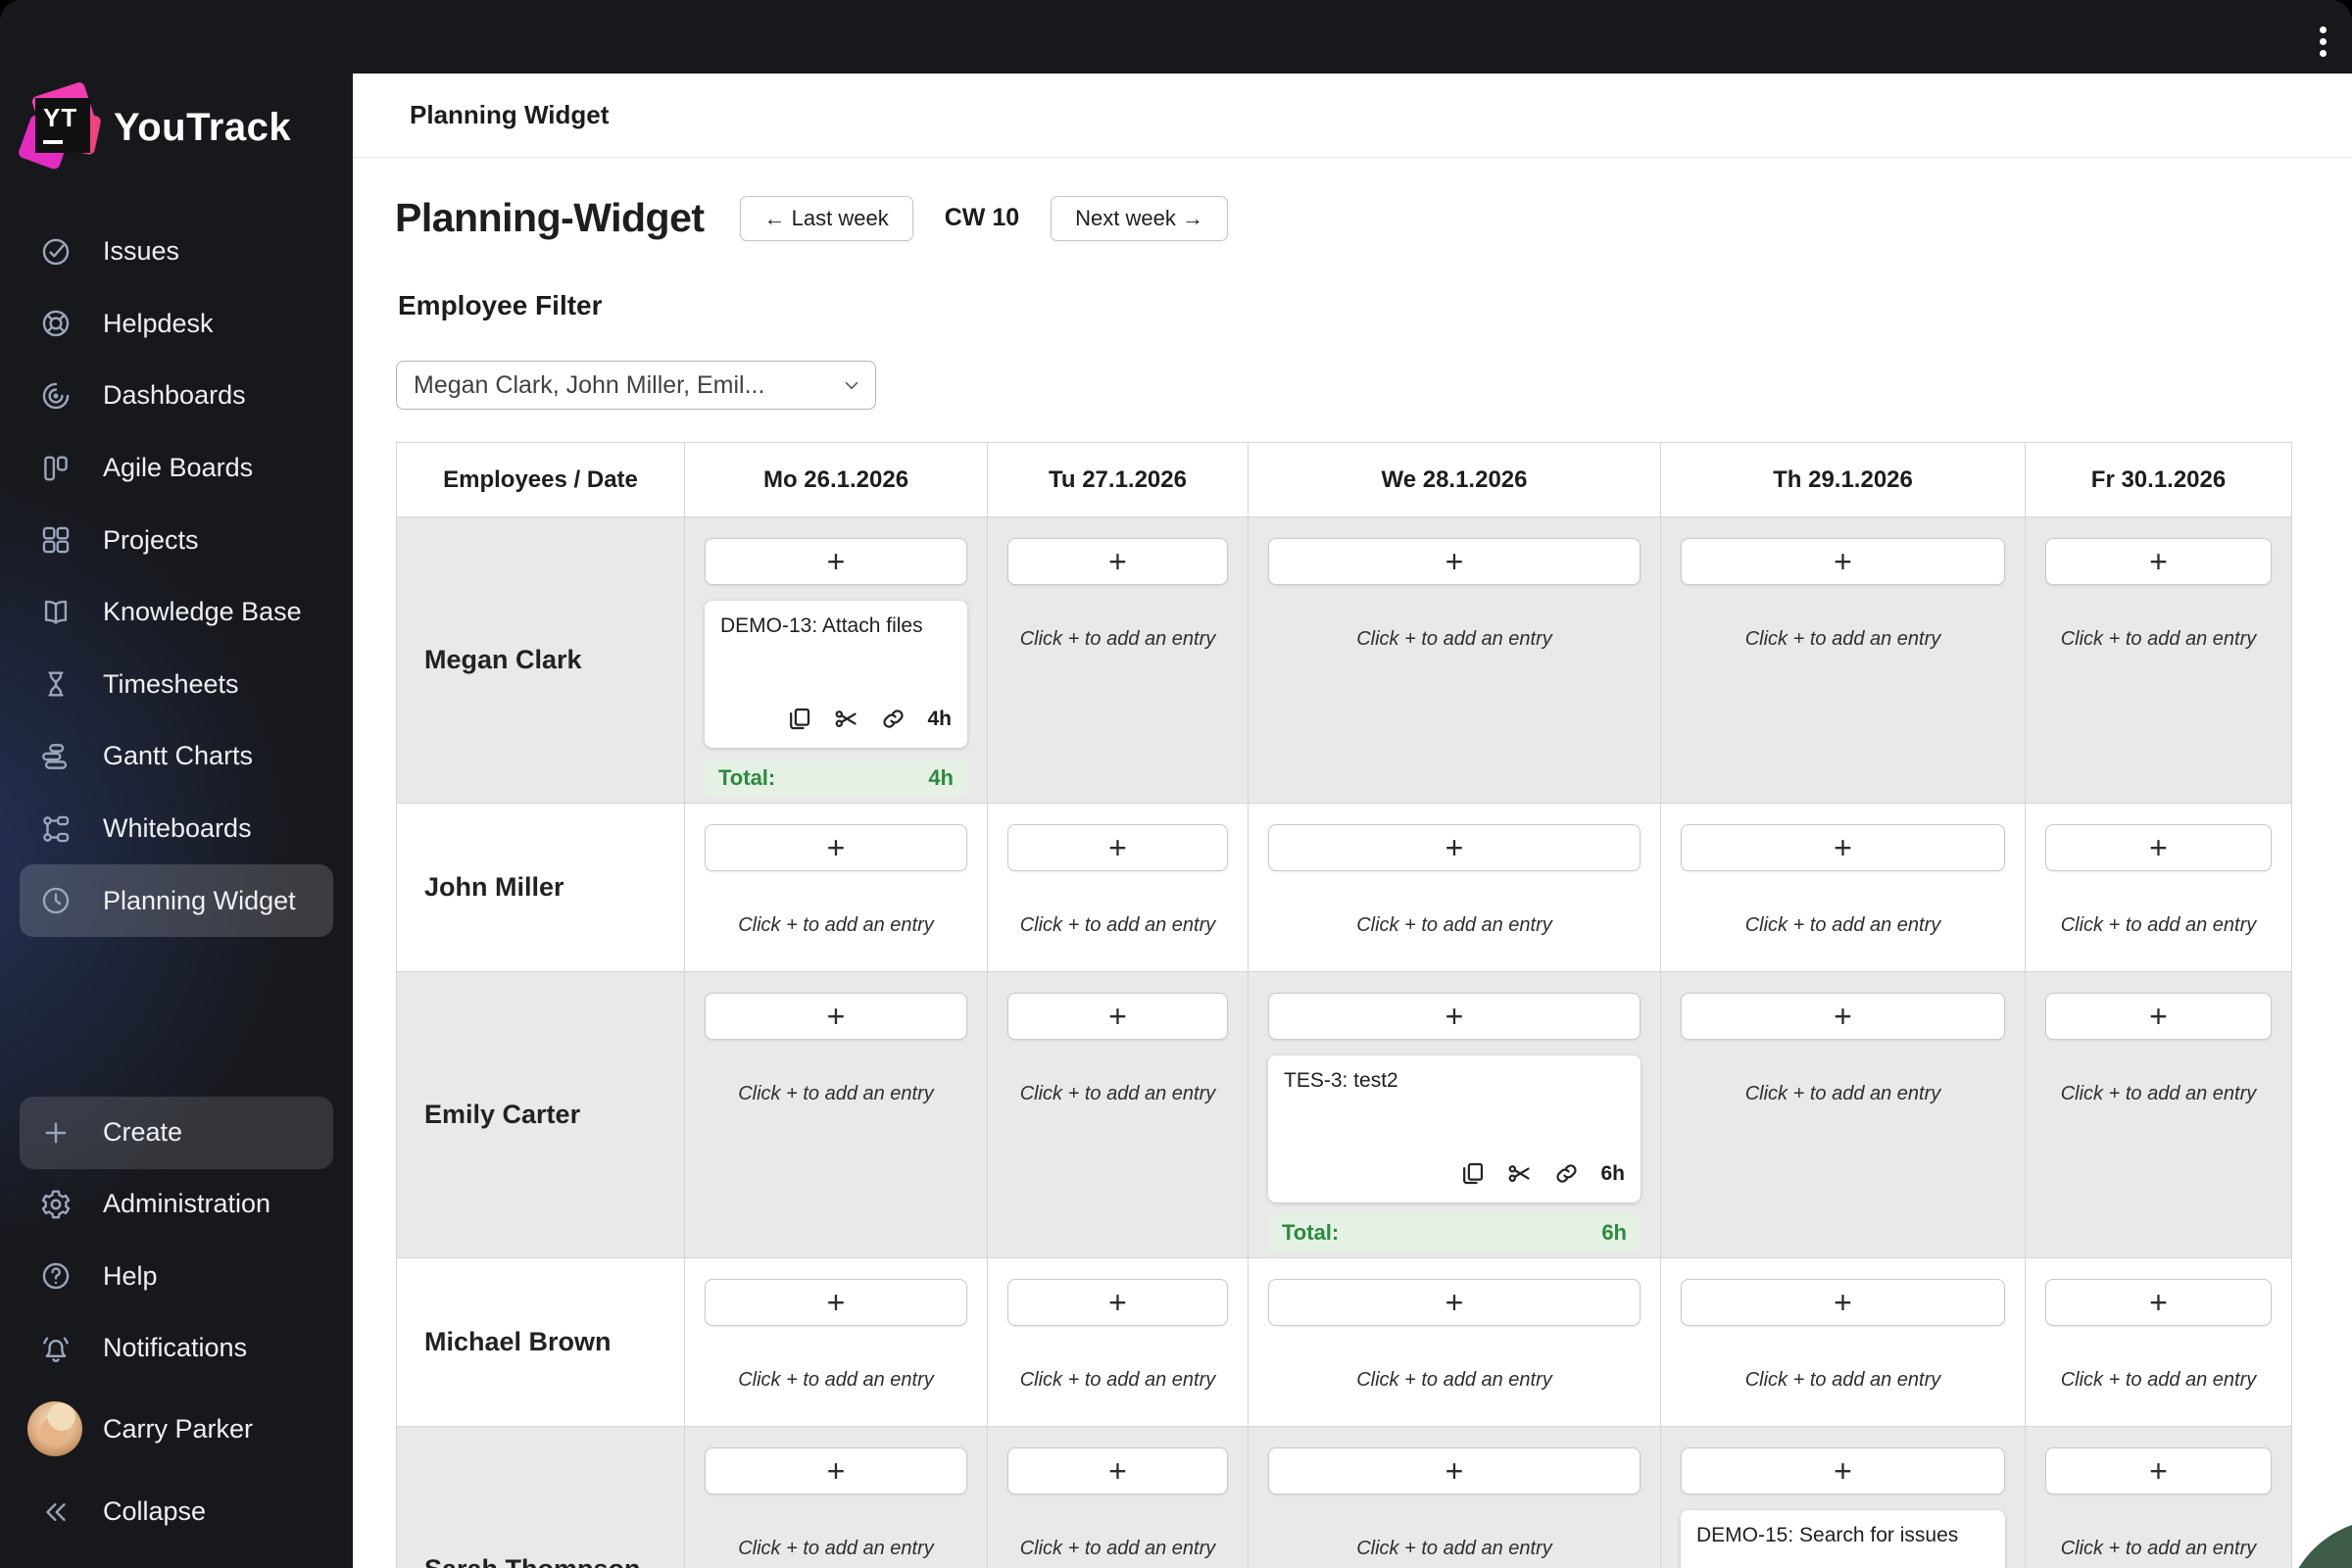 The width and height of the screenshot is (2352, 1568). Describe the element at coordinates (1176, 37) in the screenshot. I see `window-titlebar` at that location.